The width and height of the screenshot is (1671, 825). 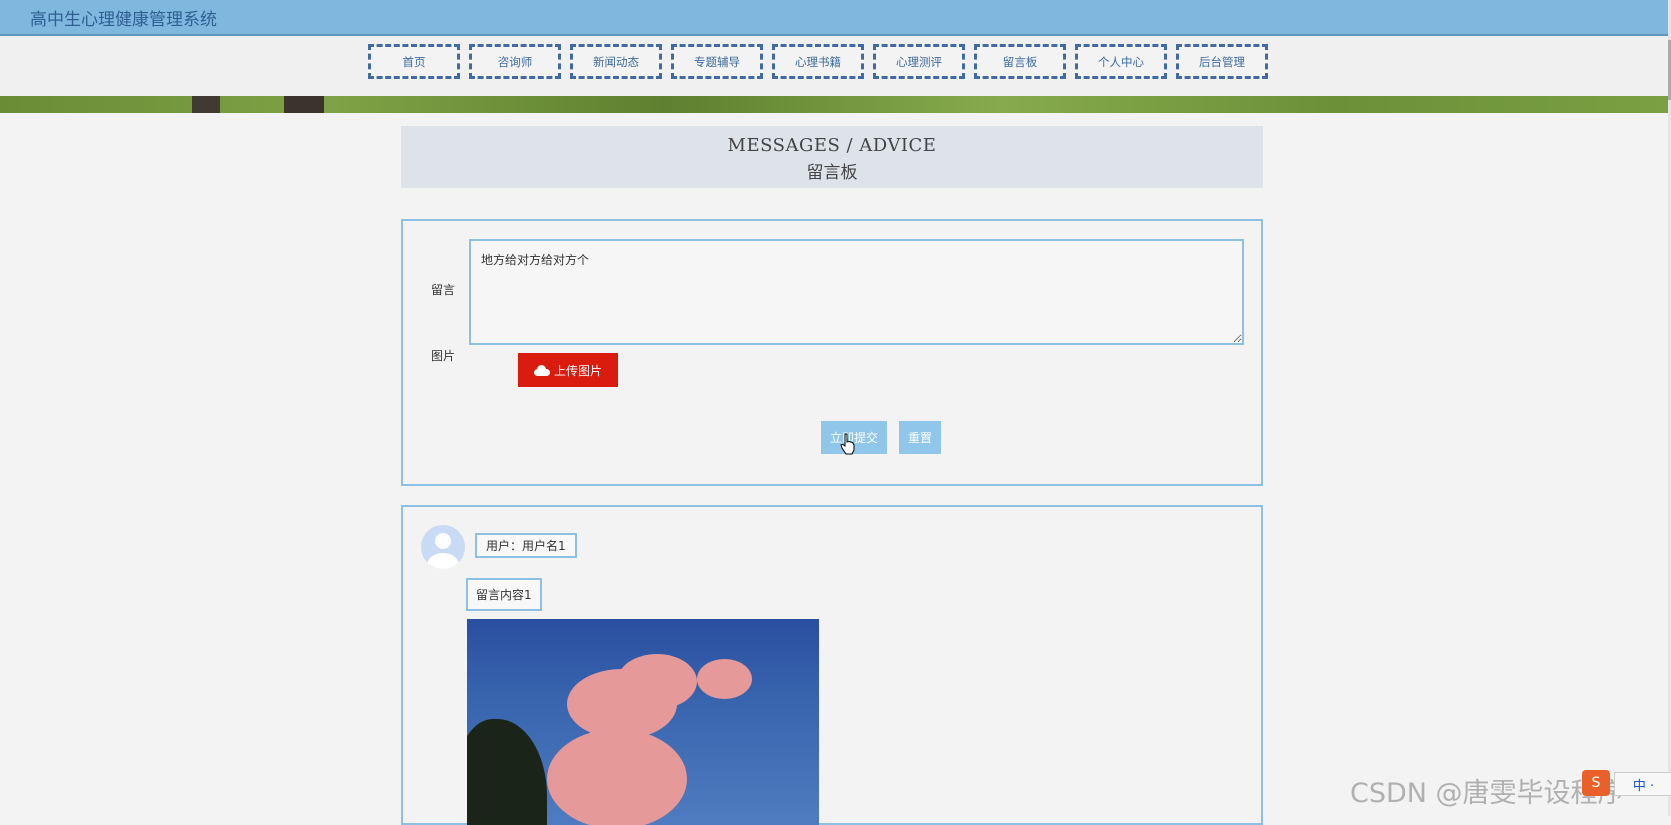 I want to click on ime-status-bar: 中 ·, so click(x=1642, y=784).